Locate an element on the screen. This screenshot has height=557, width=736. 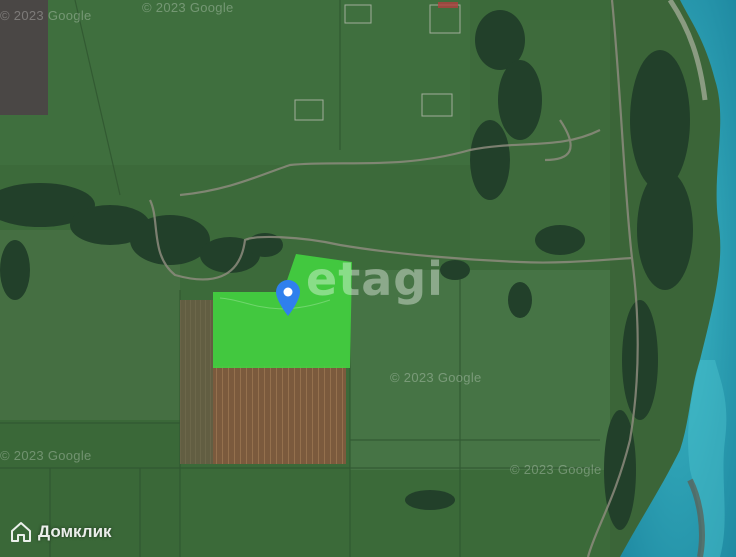
domclick-logo: Домклик is located at coordinates (61, 532).